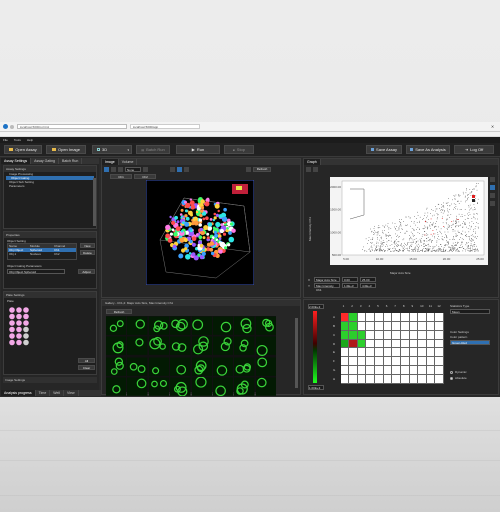 The image size is (500, 512). I want to click on view-mode-select: 3D ▾, so click(112, 149).